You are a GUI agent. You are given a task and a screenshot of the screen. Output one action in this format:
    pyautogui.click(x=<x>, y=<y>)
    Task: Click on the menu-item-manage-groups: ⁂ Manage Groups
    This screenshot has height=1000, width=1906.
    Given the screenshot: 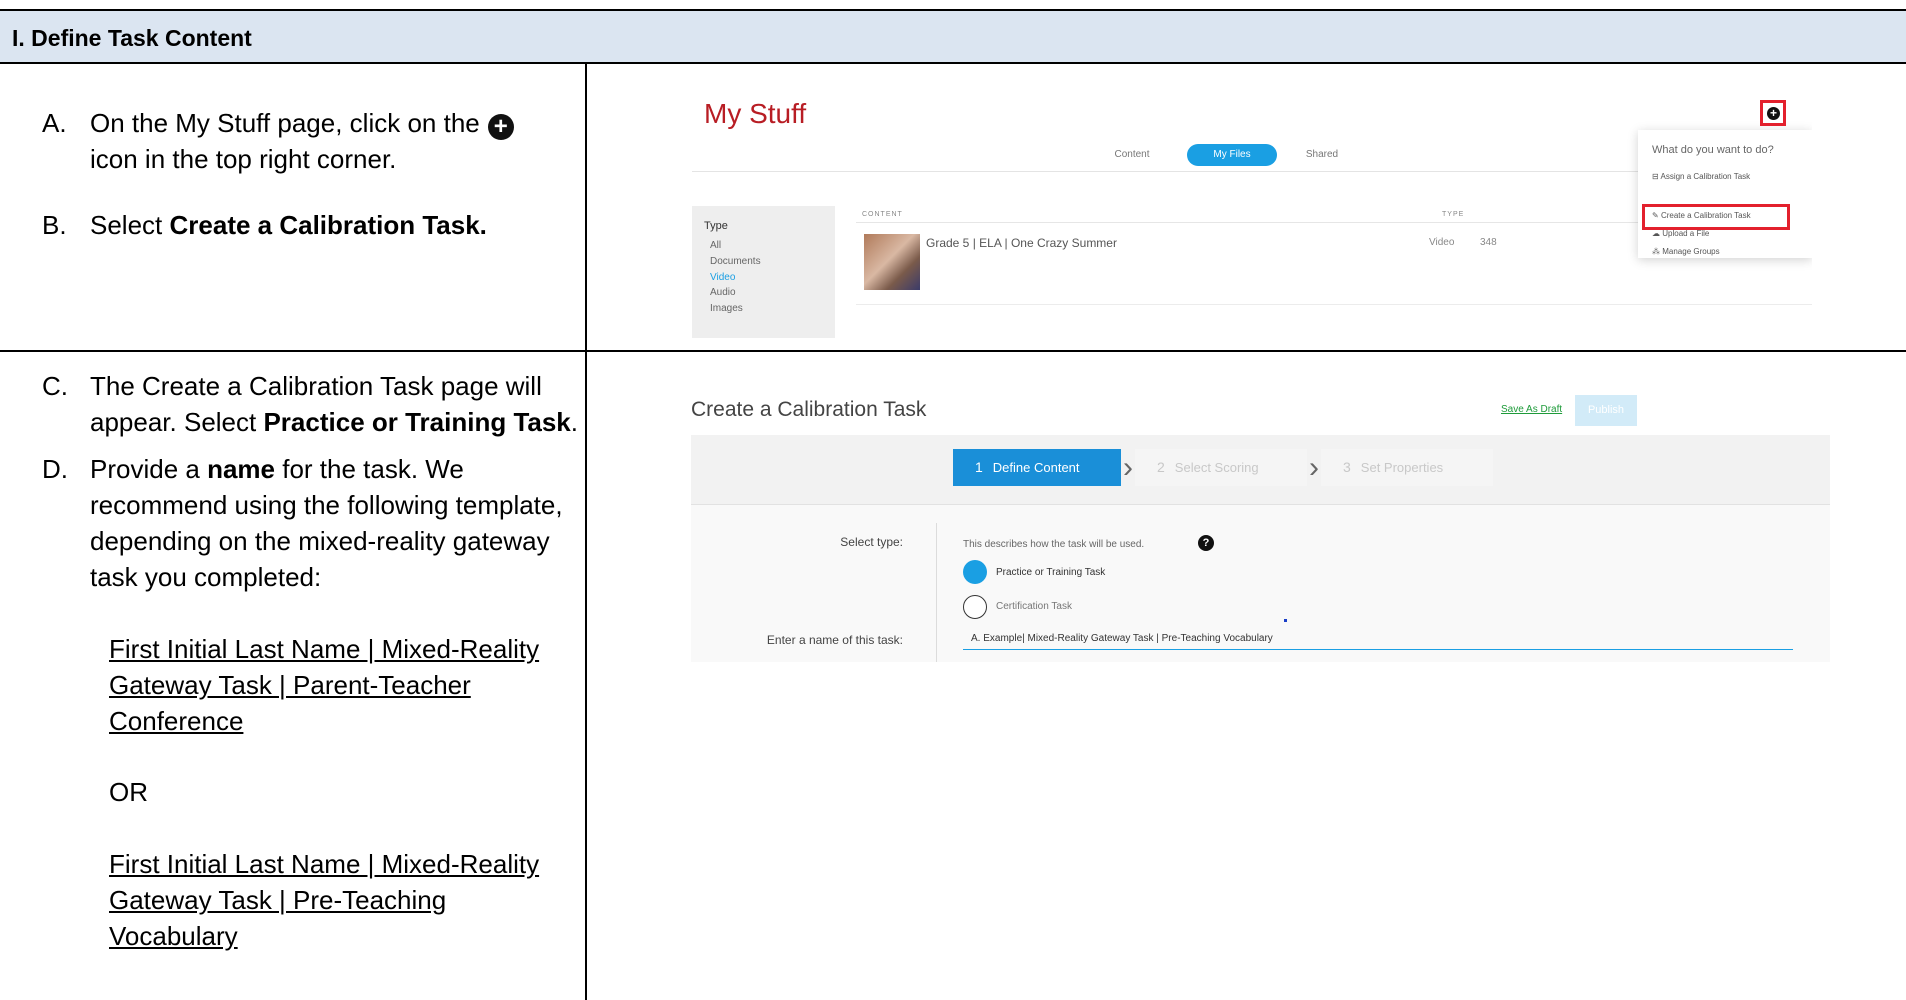 What is the action you would take?
    pyautogui.click(x=1686, y=251)
    